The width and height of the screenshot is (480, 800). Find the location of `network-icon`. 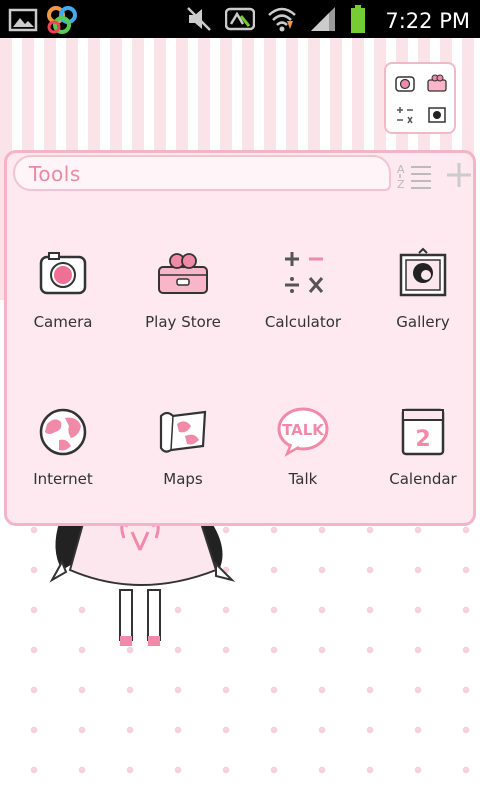

network-icon is located at coordinates (240, 21).